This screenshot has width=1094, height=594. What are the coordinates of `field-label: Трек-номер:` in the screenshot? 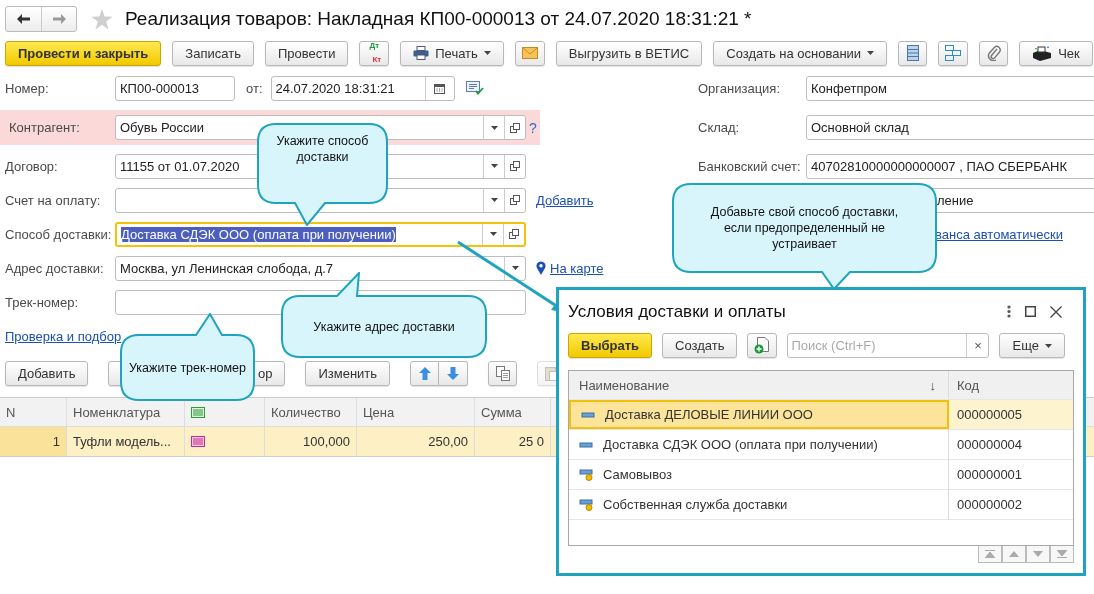 It's located at (42, 302).